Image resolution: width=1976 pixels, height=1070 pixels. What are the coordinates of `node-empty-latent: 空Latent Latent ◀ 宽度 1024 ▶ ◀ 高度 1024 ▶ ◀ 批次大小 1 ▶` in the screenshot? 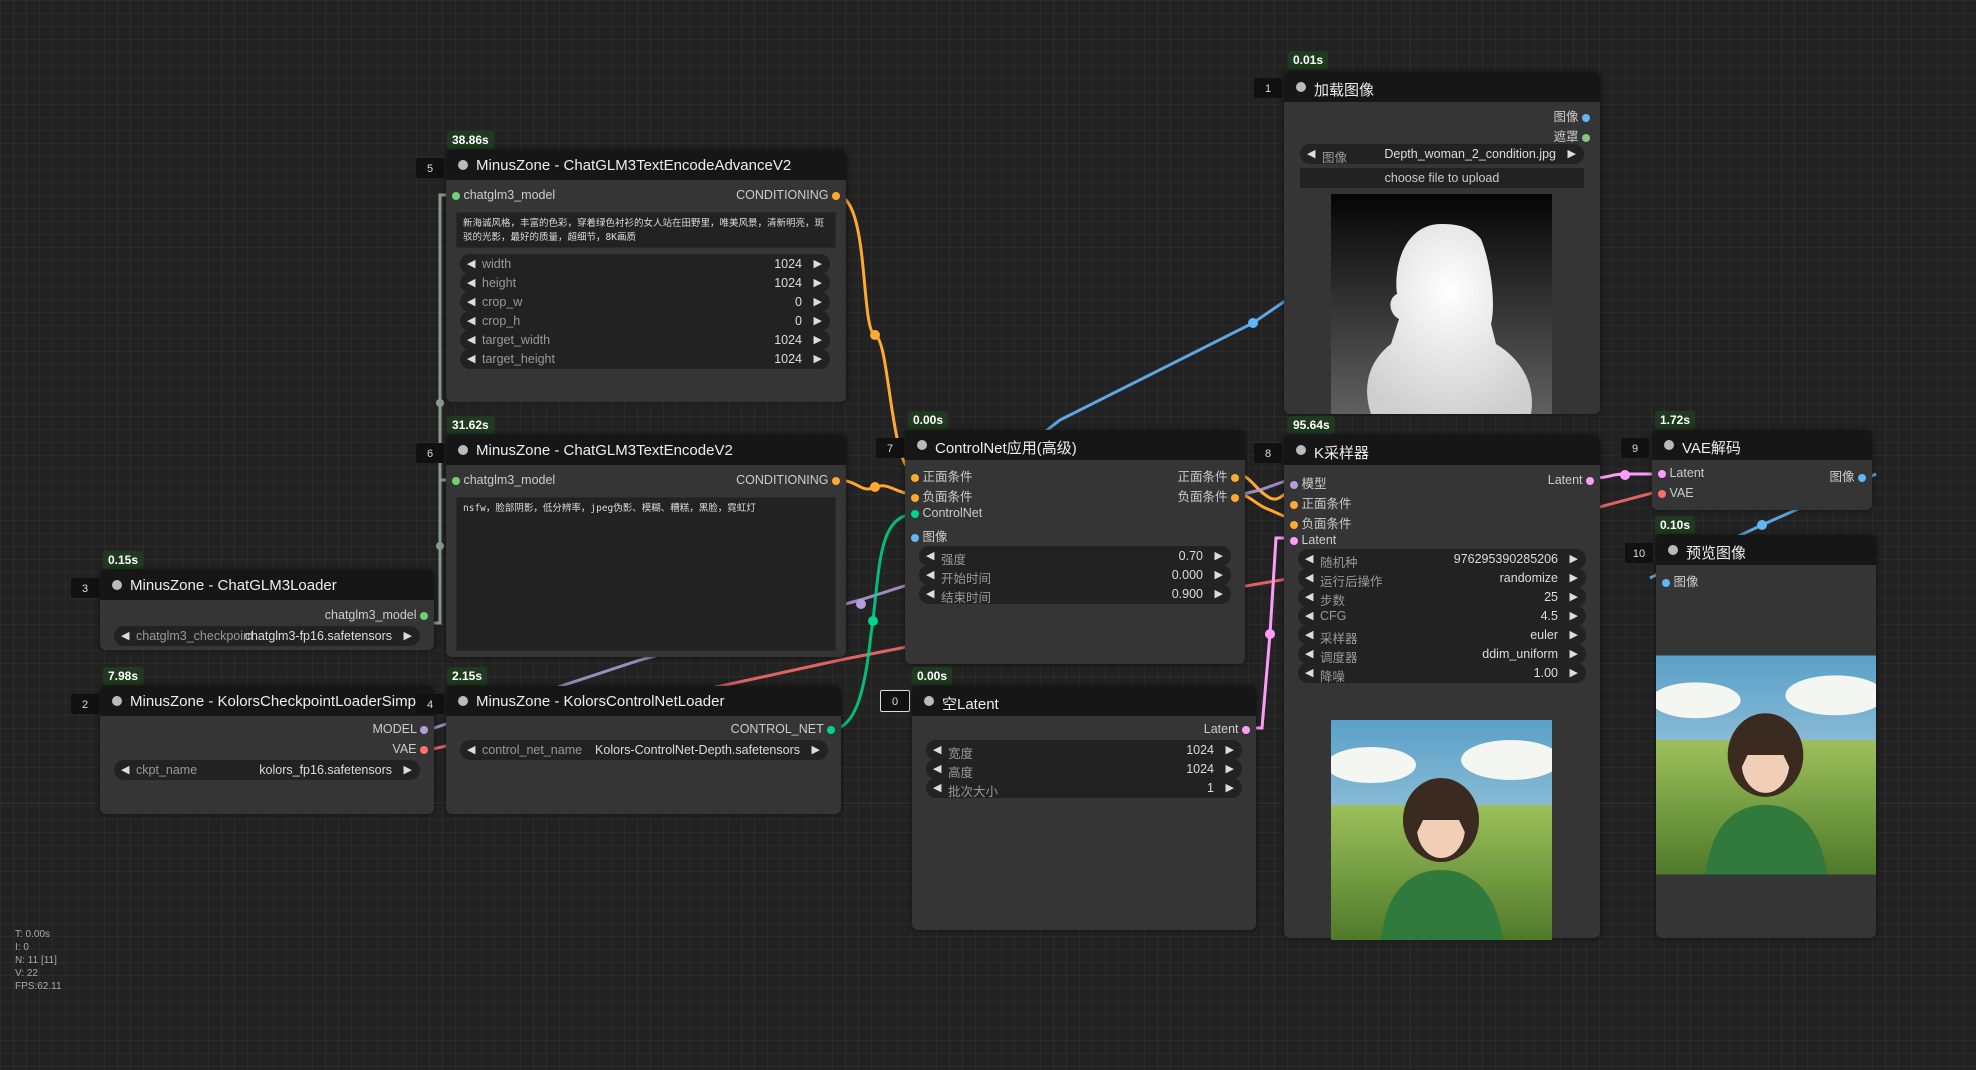 It's located at (1084, 808).